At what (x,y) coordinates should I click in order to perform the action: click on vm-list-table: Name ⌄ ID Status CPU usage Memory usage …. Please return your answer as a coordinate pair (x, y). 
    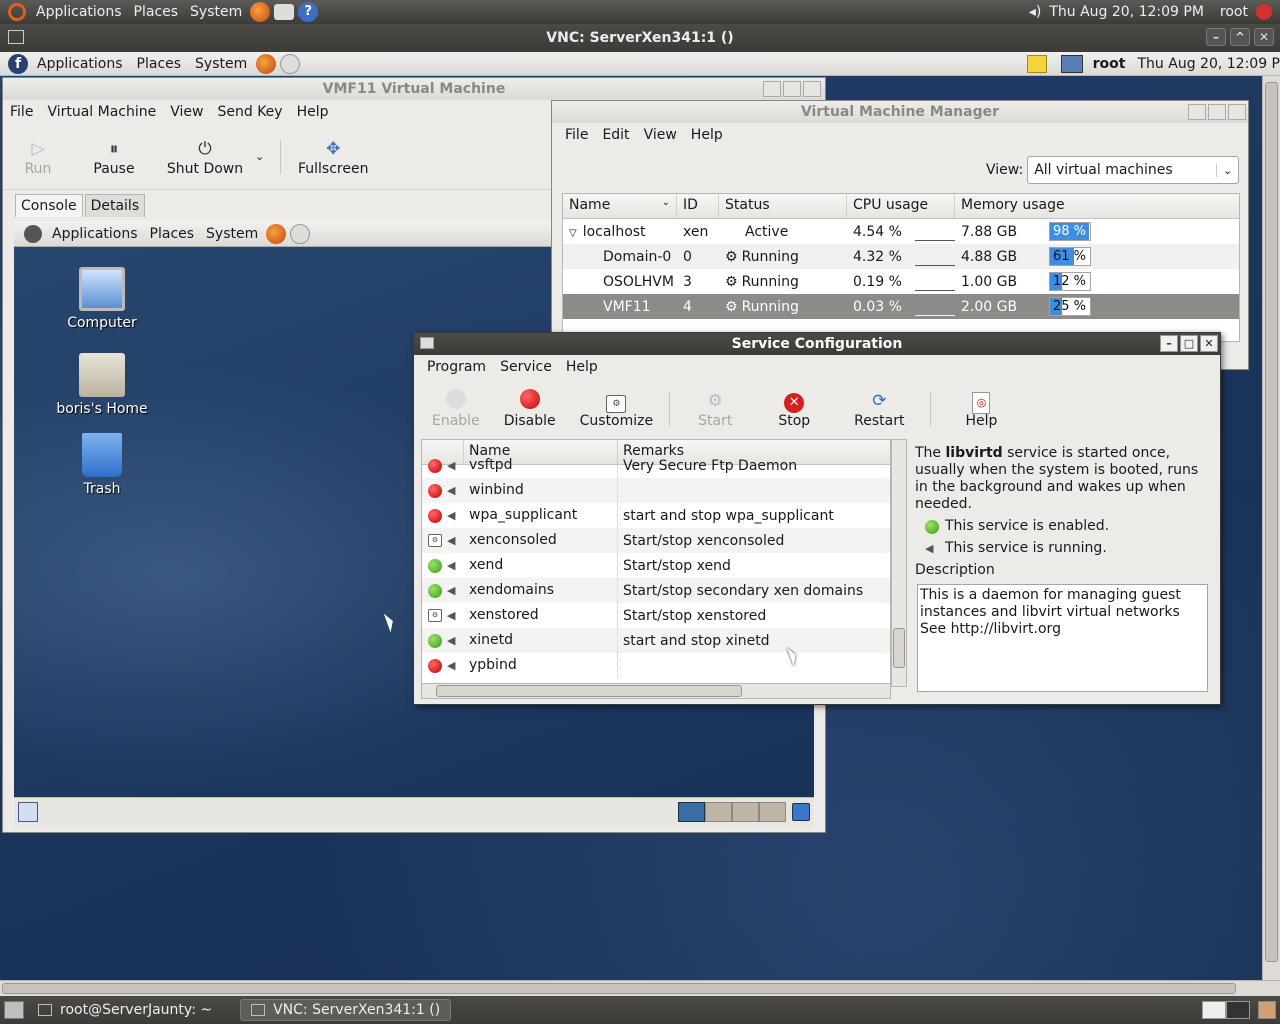
    Looking at the image, I should click on (901, 267).